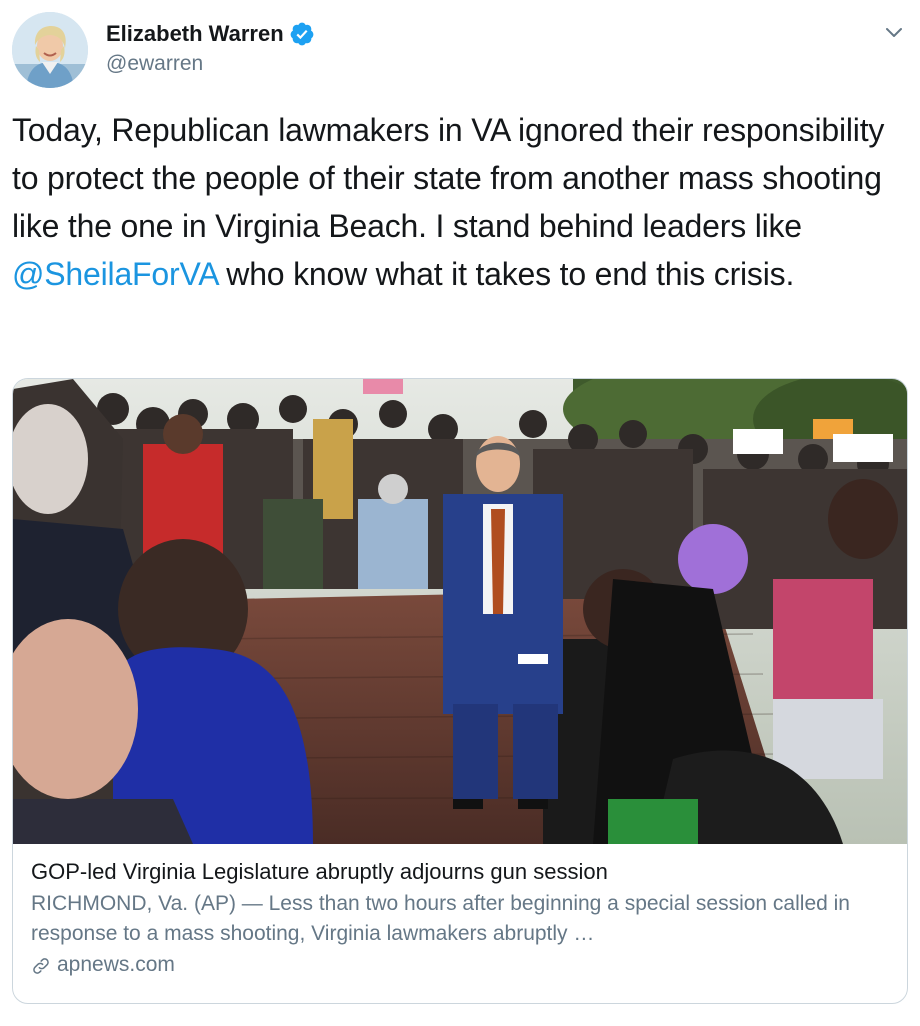 The image size is (920, 1026). I want to click on card-domain-text: apnews.com, so click(116, 964).